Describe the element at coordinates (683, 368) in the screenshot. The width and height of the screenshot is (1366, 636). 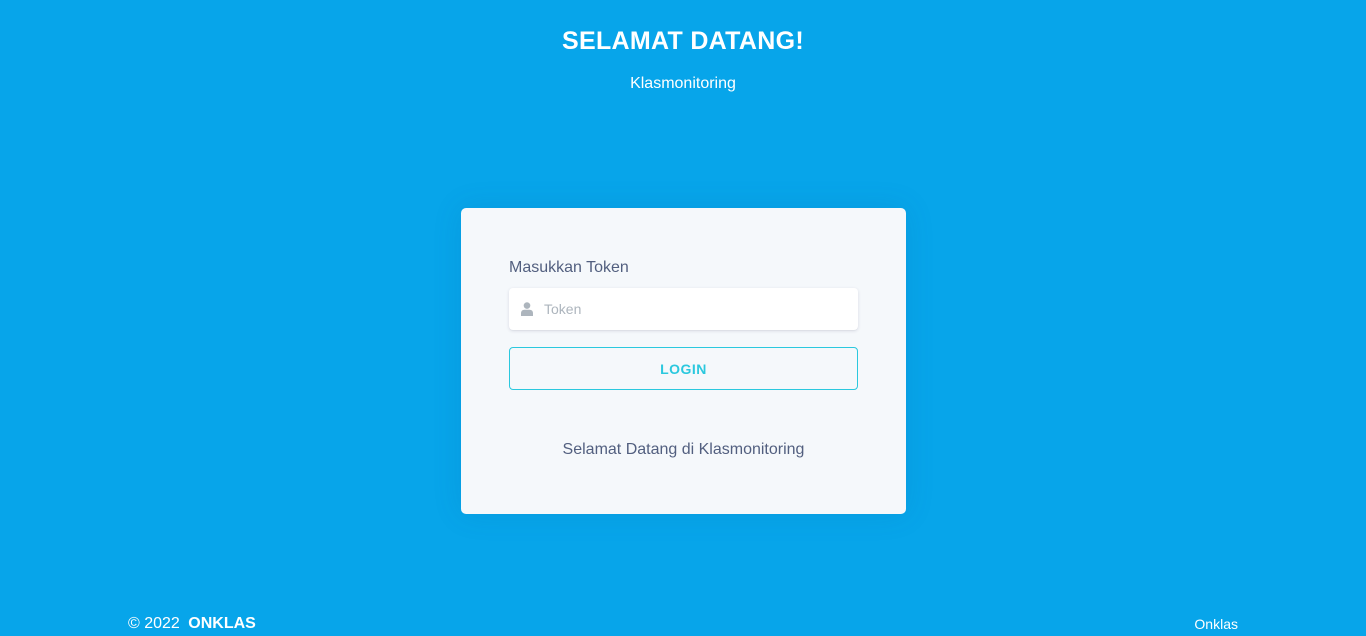
I see `login-button: LOGIN` at that location.